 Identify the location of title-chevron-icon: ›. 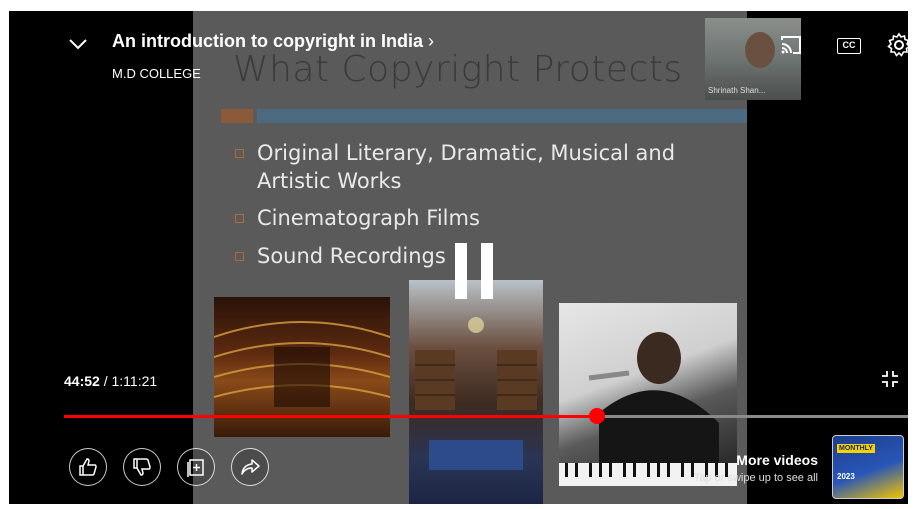
(430, 41).